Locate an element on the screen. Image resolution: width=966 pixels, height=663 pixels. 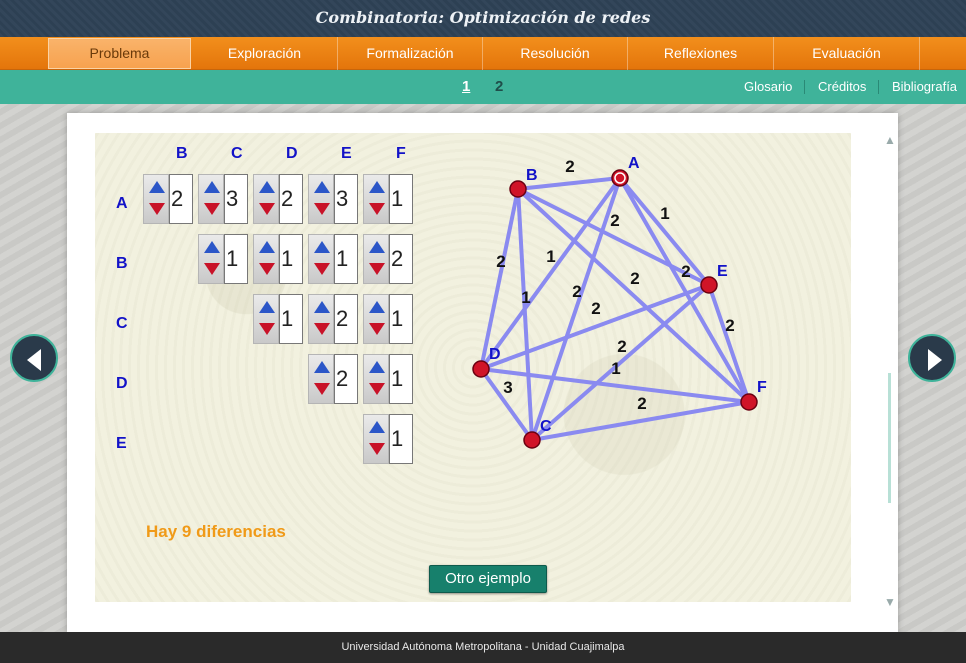
edge-weight-a-d: 1 is located at coordinates (550, 256).